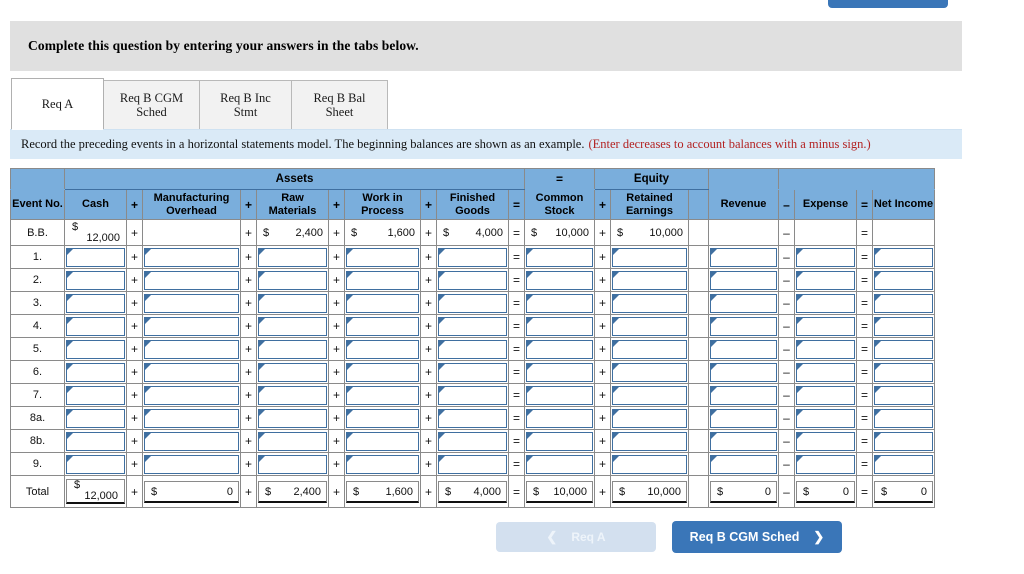 This screenshot has height=574, width=1024. Describe the element at coordinates (151, 104) in the screenshot. I see `tab-req-b-cgm-sched: Req B CGM Sched` at that location.